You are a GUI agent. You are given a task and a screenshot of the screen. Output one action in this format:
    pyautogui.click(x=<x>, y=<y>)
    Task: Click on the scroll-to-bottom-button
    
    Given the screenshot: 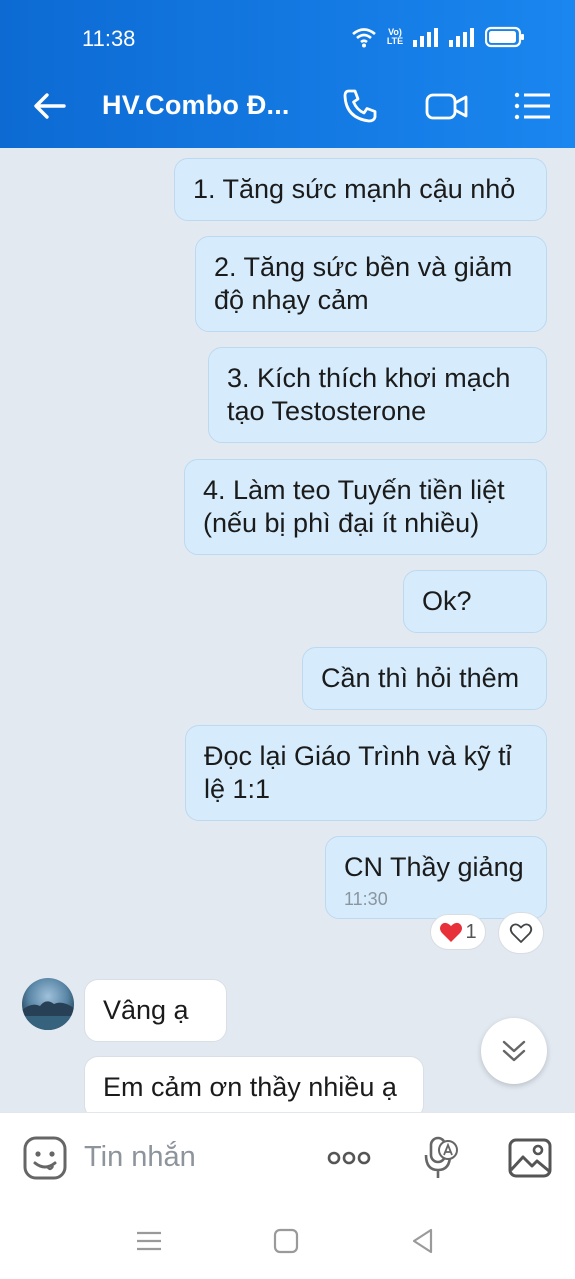 What is the action you would take?
    pyautogui.click(x=514, y=1051)
    